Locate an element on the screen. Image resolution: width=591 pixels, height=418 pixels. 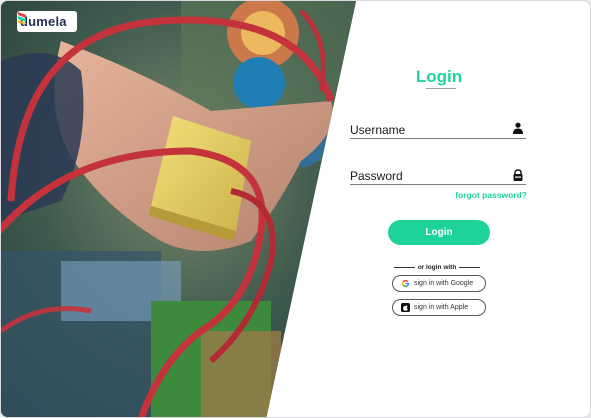
brand-logo-icon is located at coordinates (22, 18).